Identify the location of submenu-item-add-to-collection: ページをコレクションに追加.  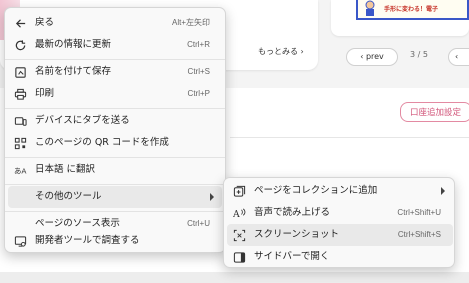
(340, 191).